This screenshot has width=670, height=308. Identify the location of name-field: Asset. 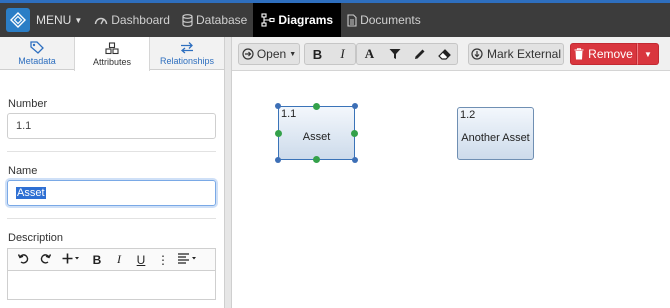
(111, 193).